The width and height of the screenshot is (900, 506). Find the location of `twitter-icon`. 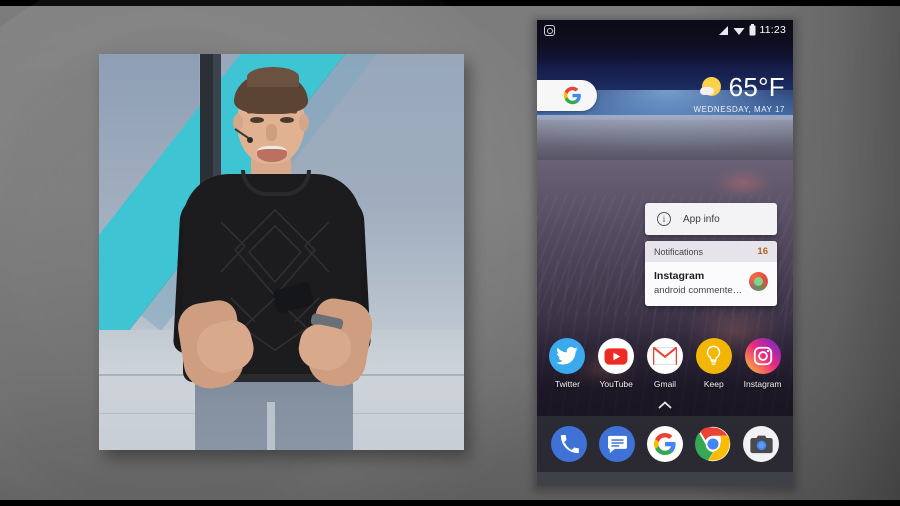

twitter-icon is located at coordinates (567, 356).